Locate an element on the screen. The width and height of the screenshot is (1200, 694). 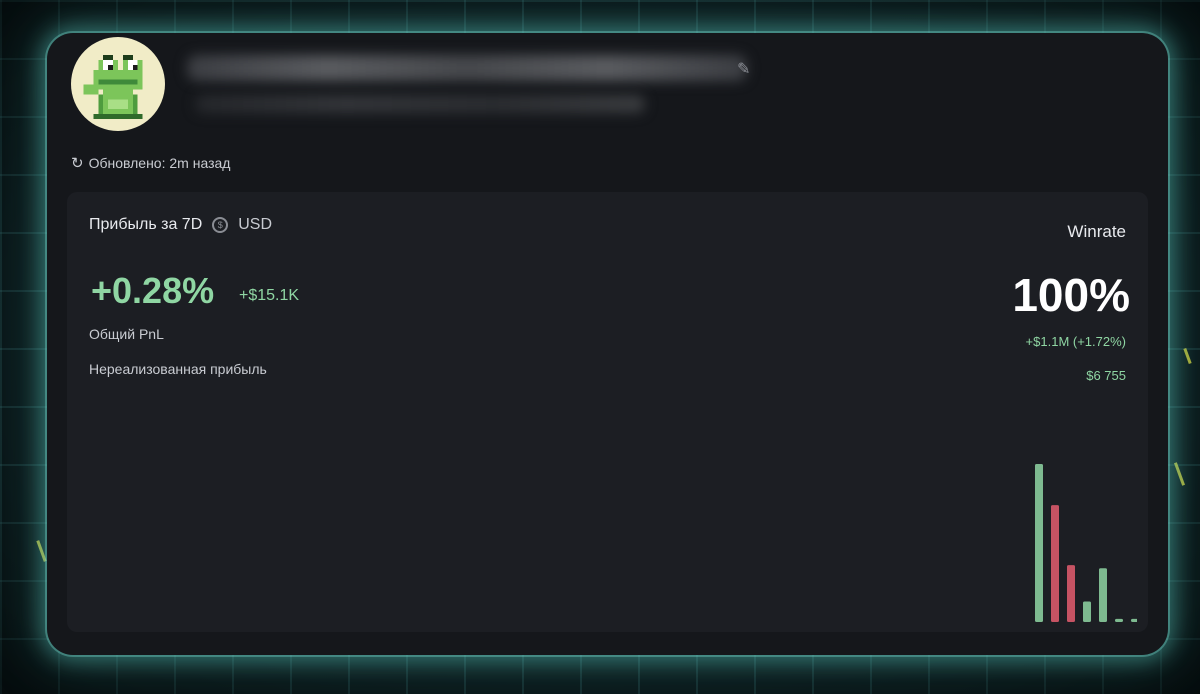
updated-text: Обновлено: 2m назад is located at coordinates (159, 163).